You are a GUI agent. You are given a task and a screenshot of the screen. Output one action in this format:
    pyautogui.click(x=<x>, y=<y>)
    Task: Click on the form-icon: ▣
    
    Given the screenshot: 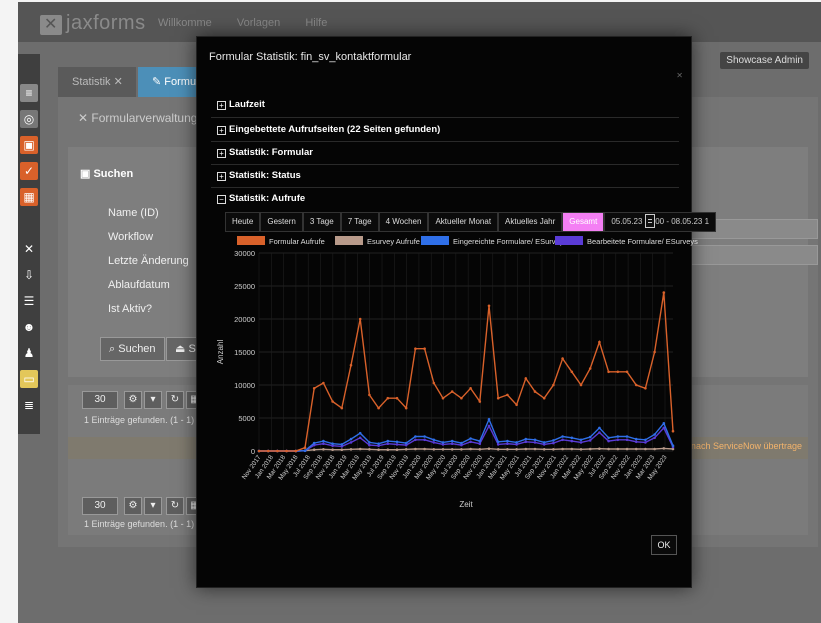 What is the action you would take?
    pyautogui.click(x=29, y=145)
    